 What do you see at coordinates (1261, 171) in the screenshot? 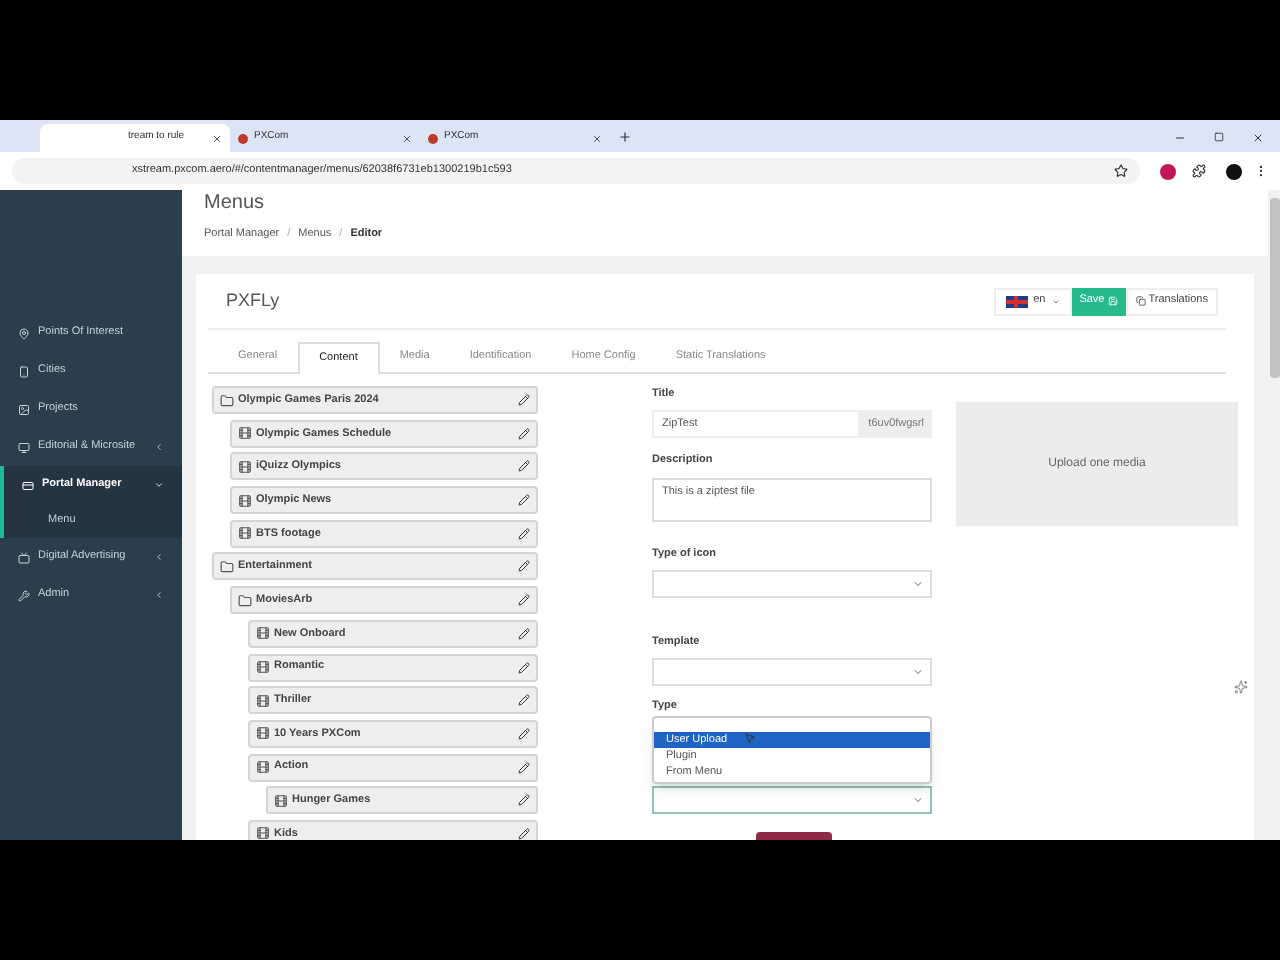
I see `menu-icon` at bounding box center [1261, 171].